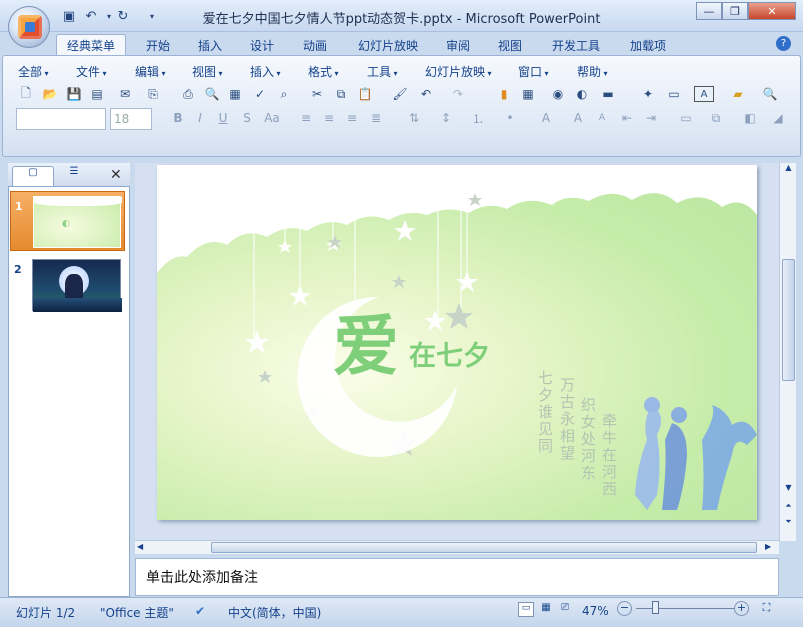 The image size is (803, 627). Describe the element at coordinates (352, 118) in the screenshot. I see `align-right-icon: ≡` at that location.